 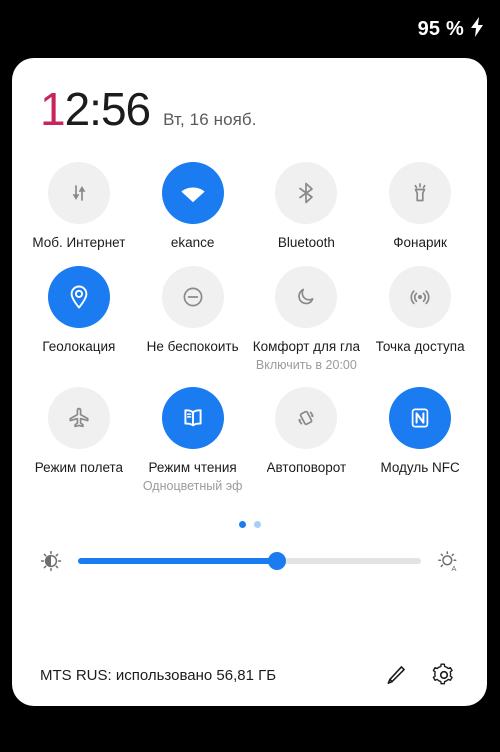 What do you see at coordinates (420, 468) in the screenshot?
I see `tile-label: Модуль NFC` at bounding box center [420, 468].